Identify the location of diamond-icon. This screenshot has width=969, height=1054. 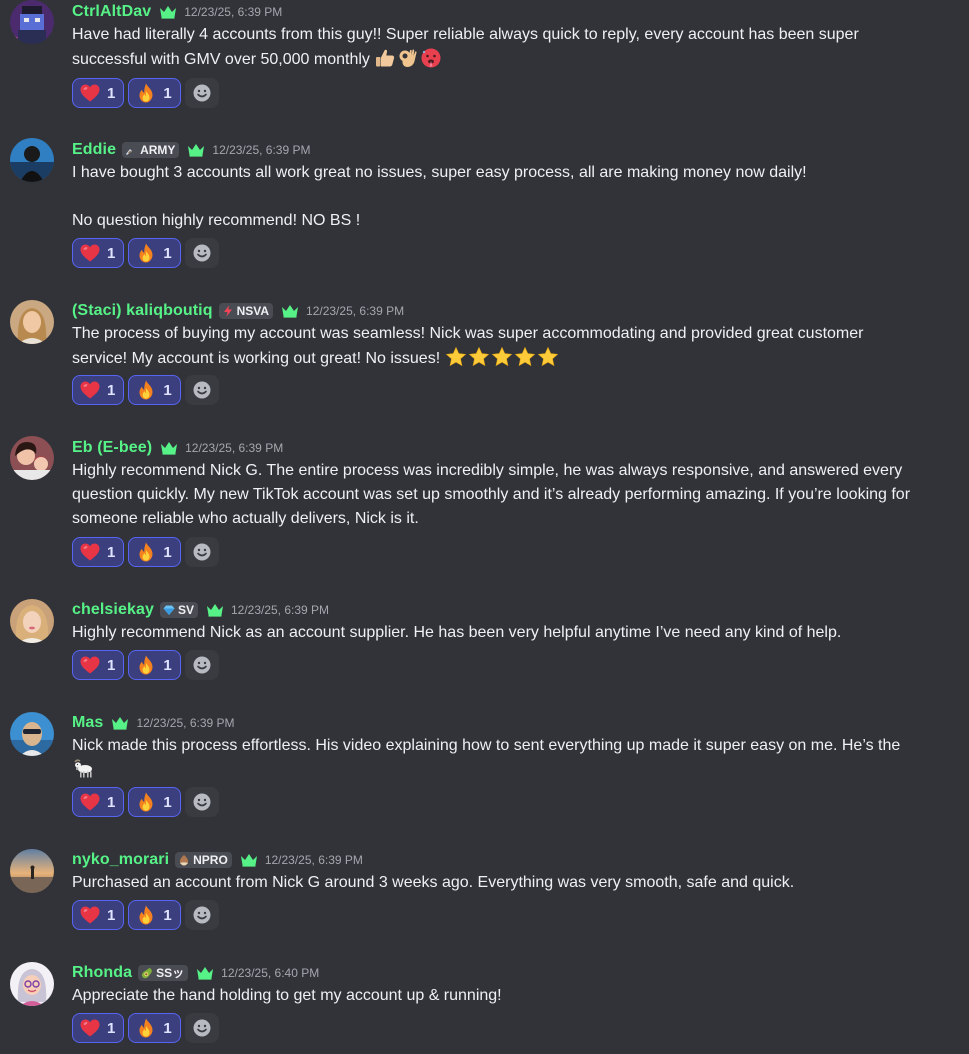
(169, 610).